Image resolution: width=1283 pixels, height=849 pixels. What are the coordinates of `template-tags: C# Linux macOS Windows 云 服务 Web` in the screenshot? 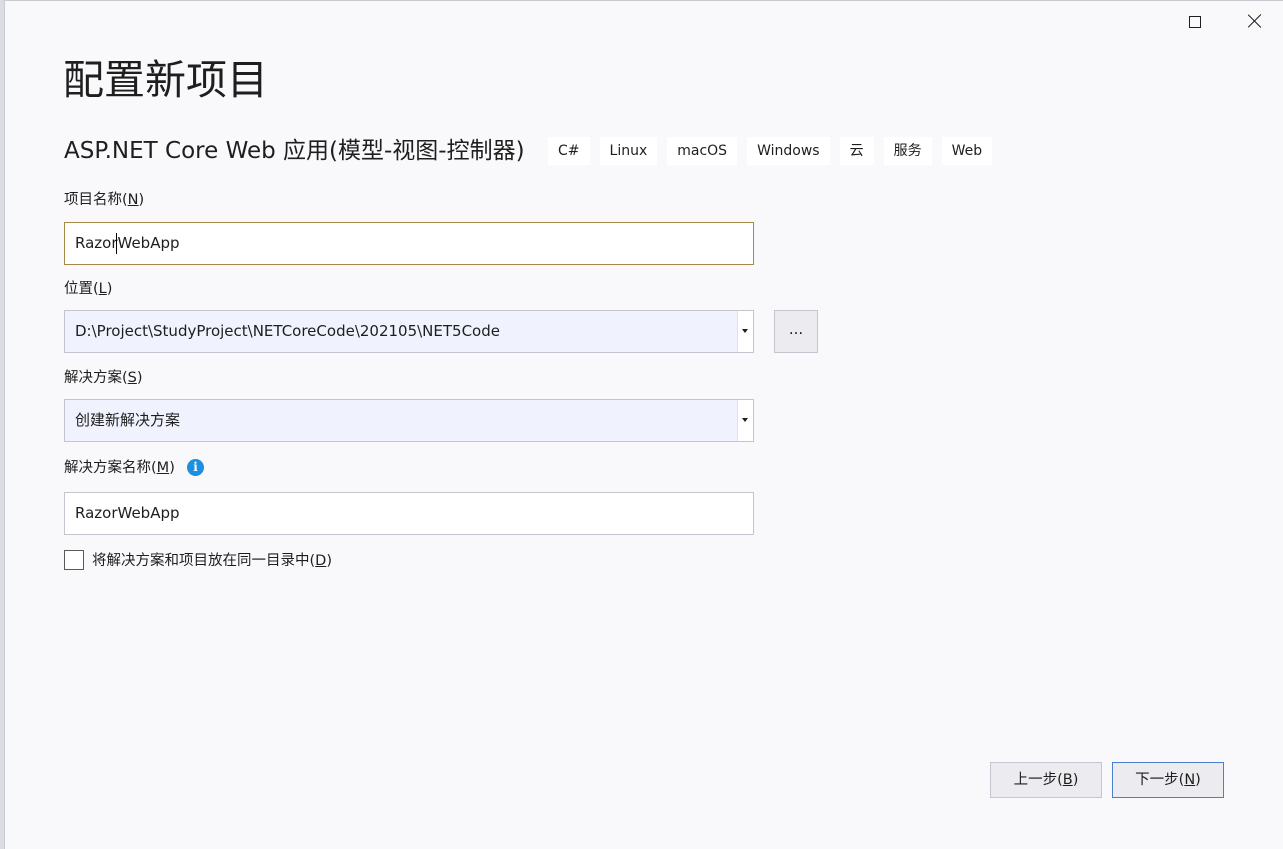 It's located at (770, 151).